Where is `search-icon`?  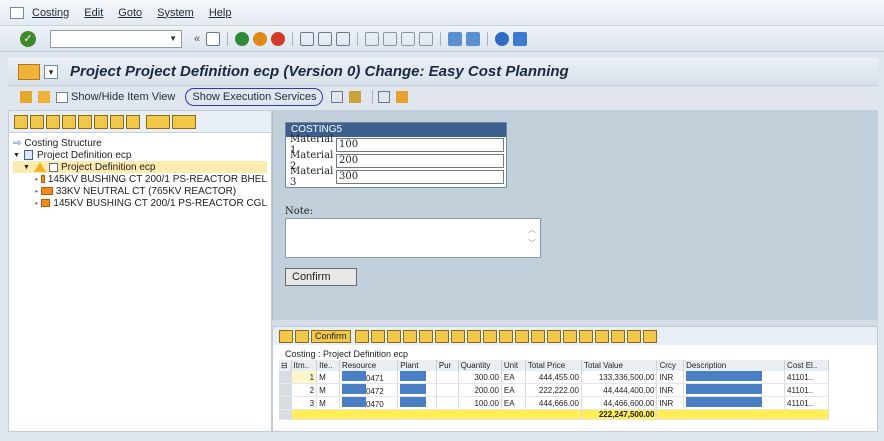
search-icon is located at coordinates (409, 336).